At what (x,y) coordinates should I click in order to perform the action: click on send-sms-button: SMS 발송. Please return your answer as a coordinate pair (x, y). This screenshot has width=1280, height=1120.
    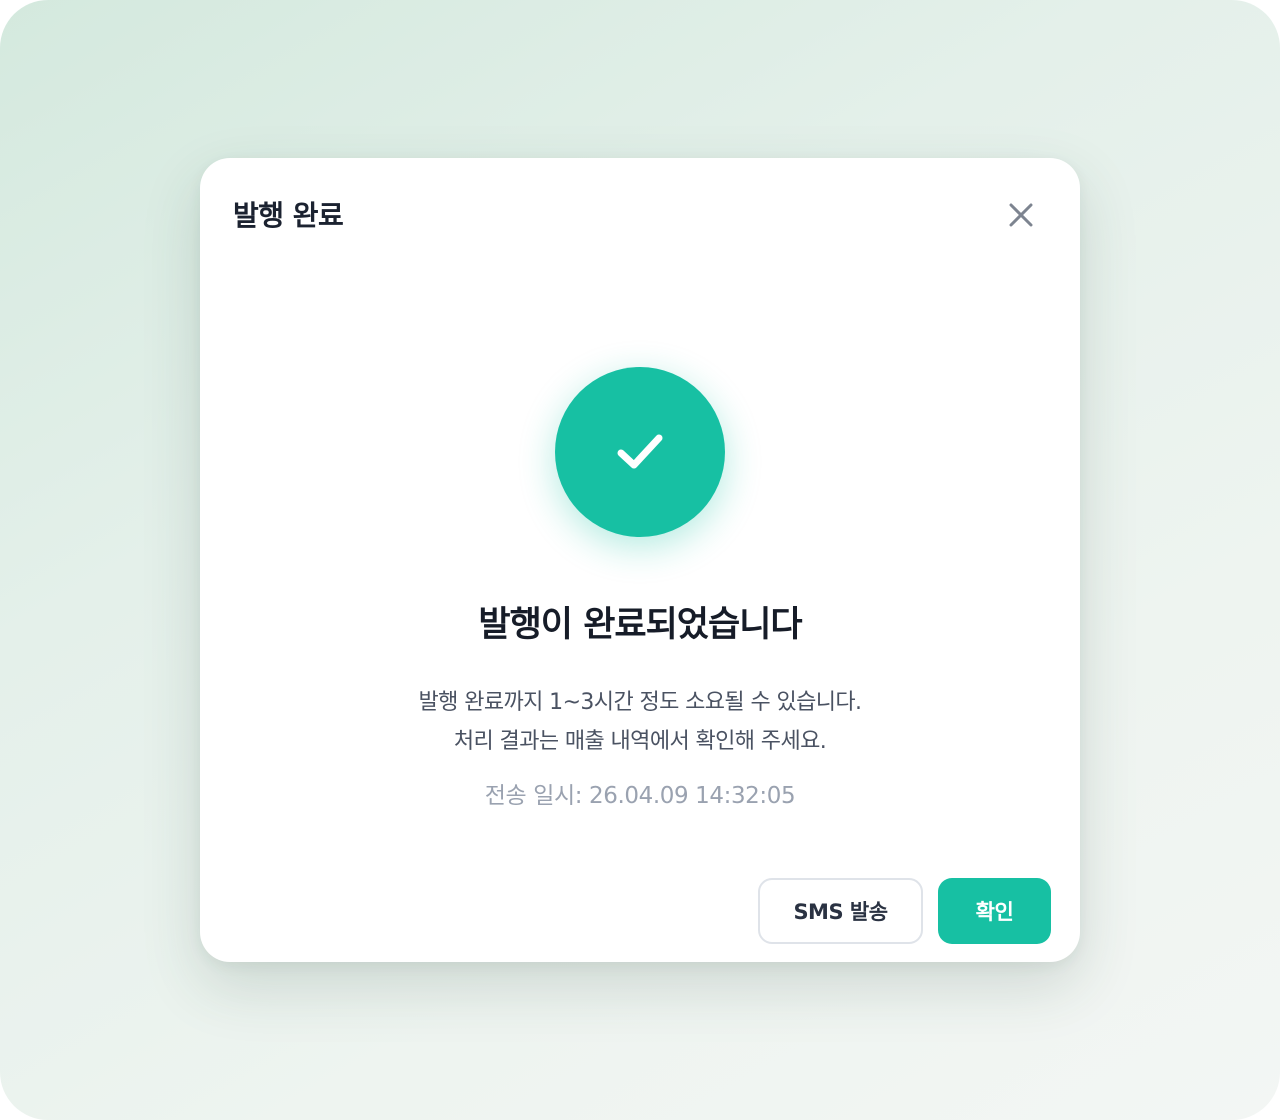
    Looking at the image, I should click on (840, 911).